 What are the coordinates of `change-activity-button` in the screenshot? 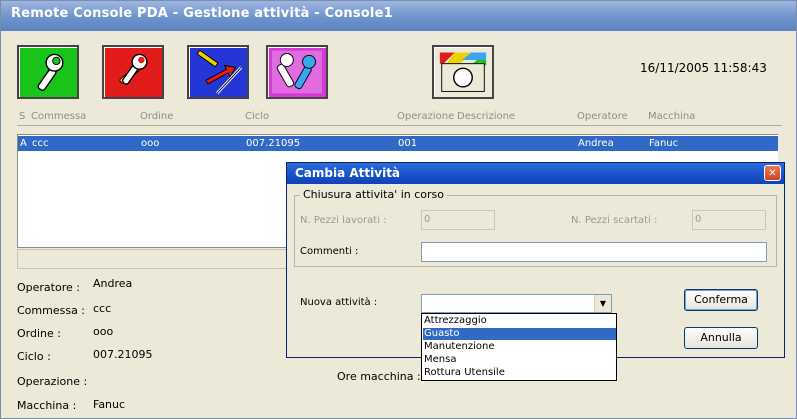 It's located at (218, 72).